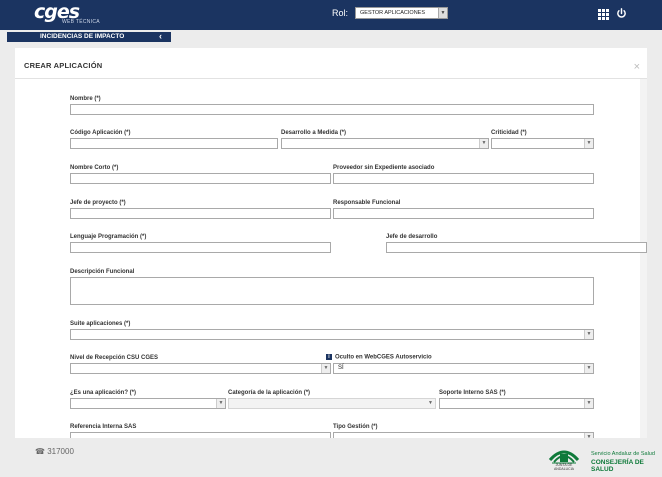 This screenshot has width=662, height=477. What do you see at coordinates (463, 178) in the screenshot?
I see `proveedor-input` at bounding box center [463, 178].